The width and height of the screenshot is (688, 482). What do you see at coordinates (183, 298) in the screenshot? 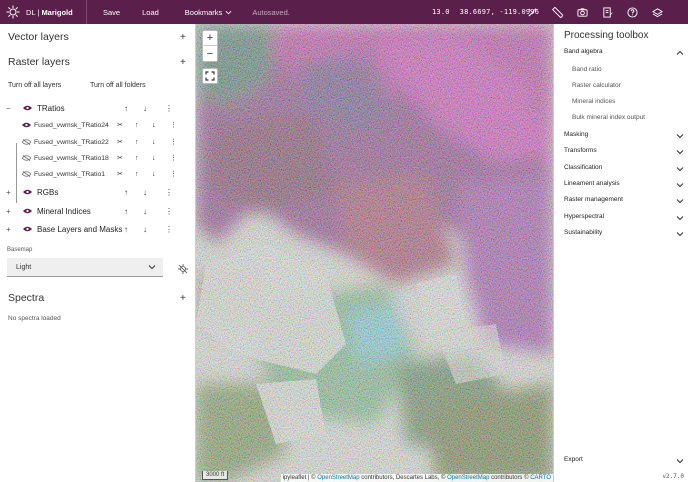
I see `add-spectra-button: +` at bounding box center [183, 298].